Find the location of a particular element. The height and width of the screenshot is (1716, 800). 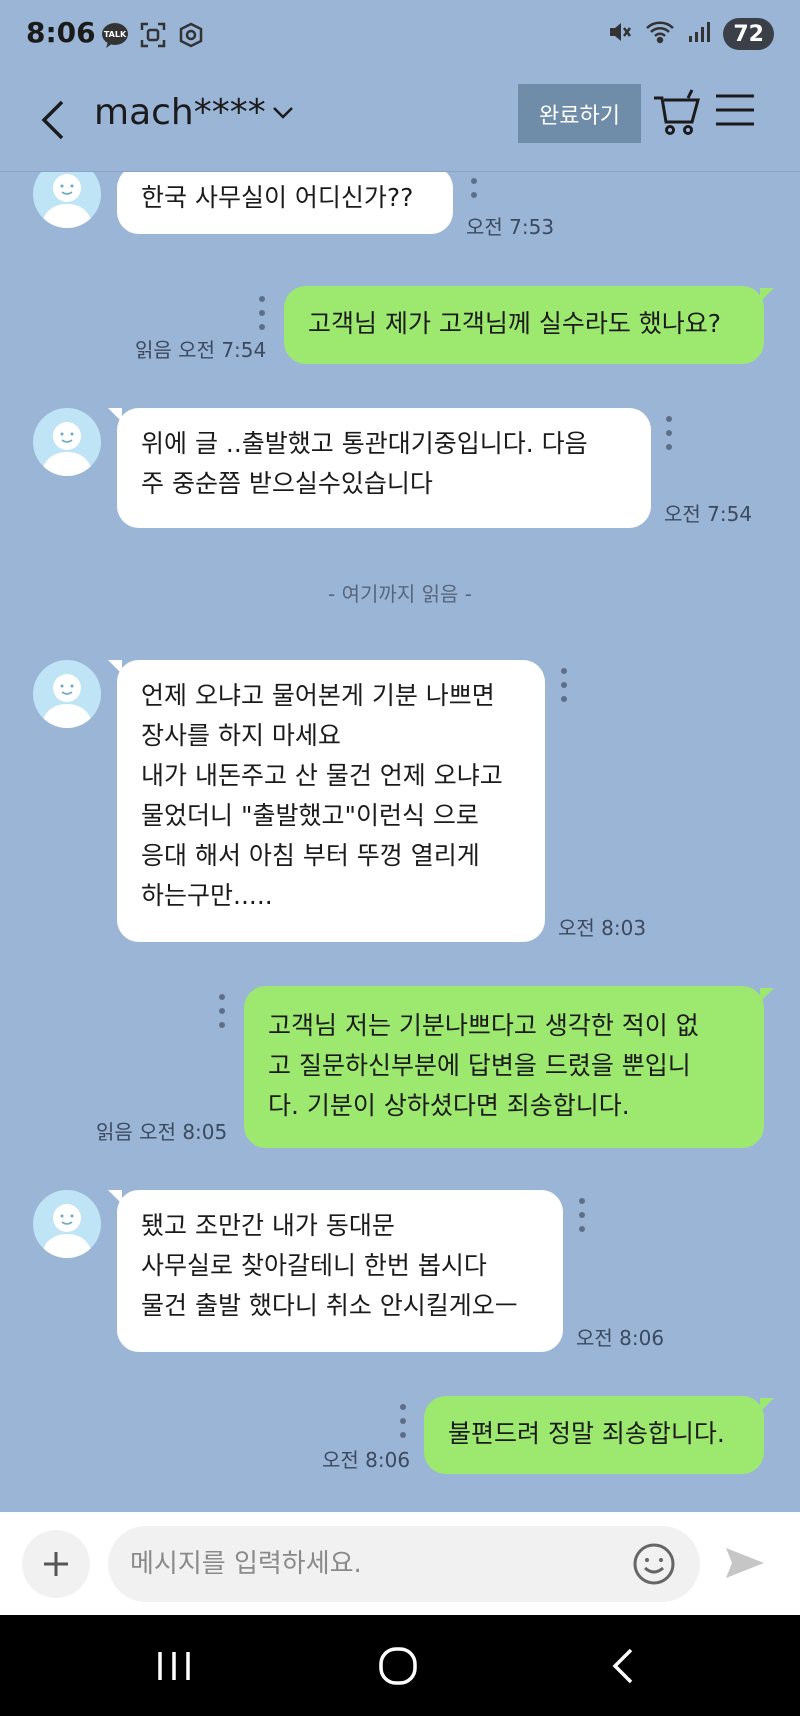

message-read-time: 읽음 오전 8:05 is located at coordinates (161, 1130).